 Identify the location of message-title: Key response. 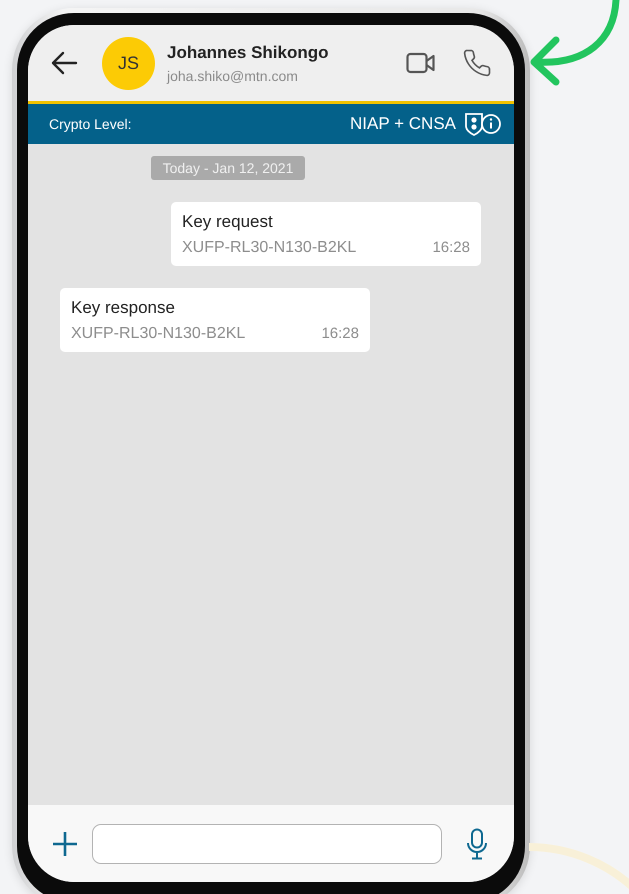
(123, 308).